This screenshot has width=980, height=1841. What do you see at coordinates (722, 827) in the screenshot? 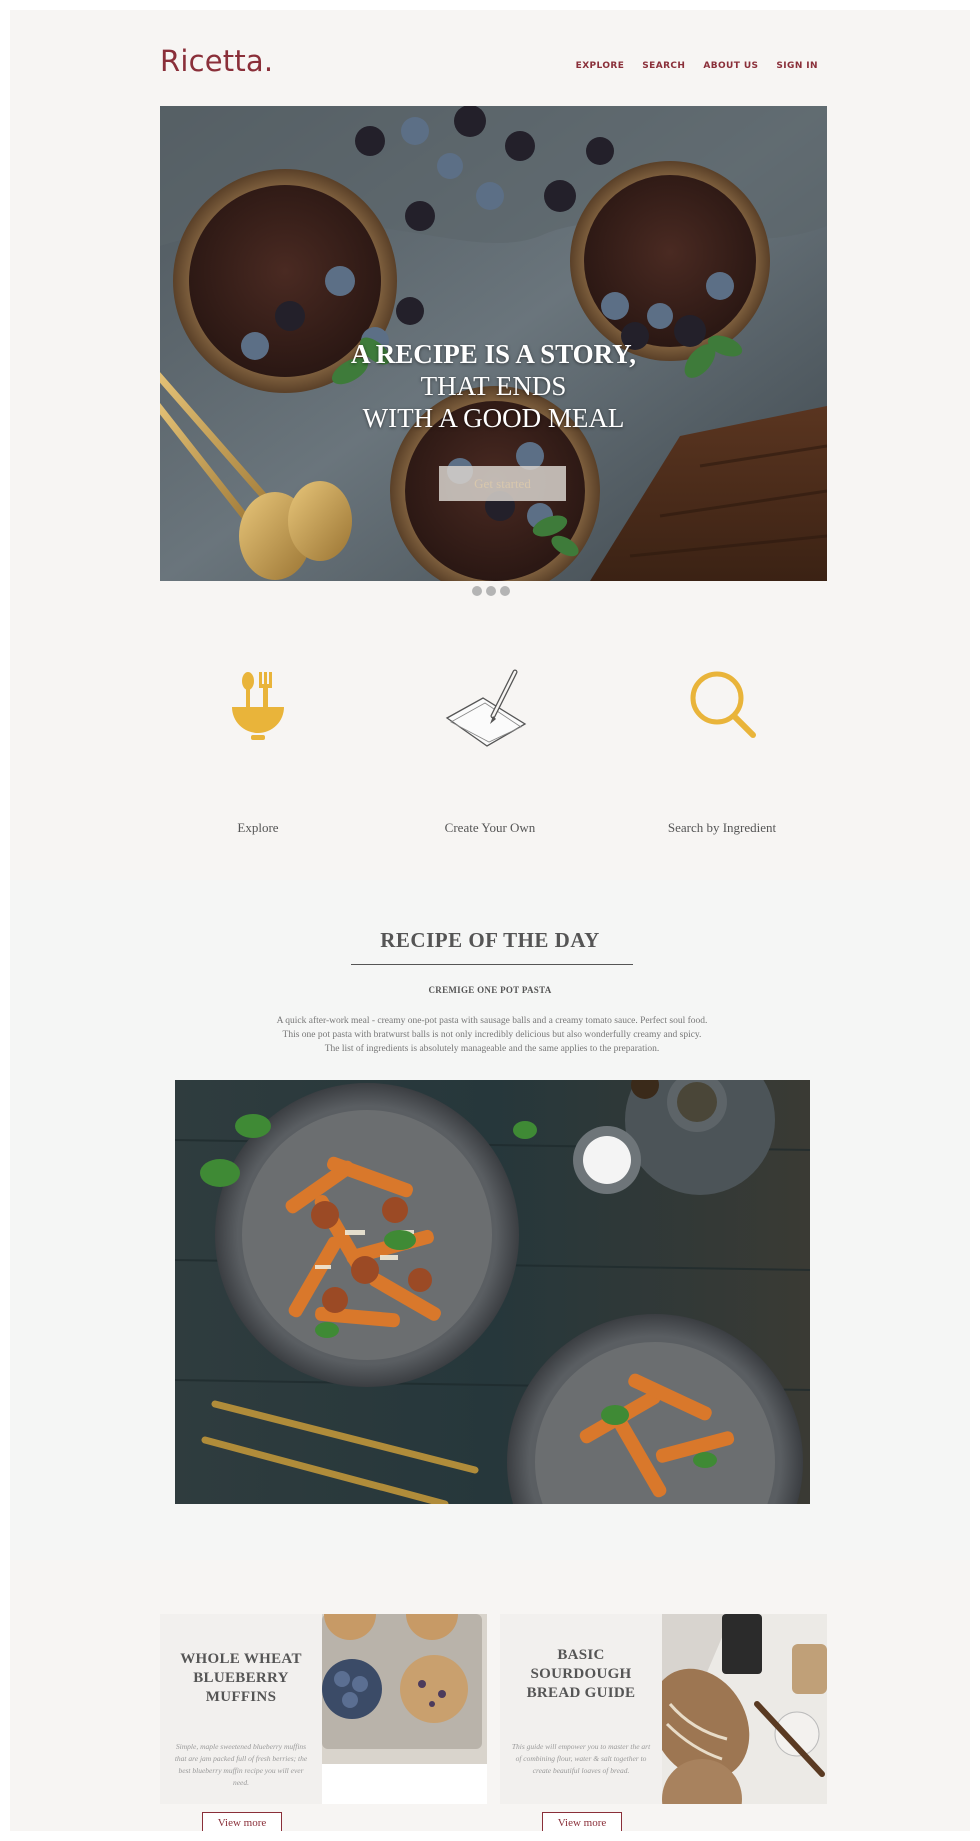
I see `feature-search-label: Search by Ingredient` at bounding box center [722, 827].